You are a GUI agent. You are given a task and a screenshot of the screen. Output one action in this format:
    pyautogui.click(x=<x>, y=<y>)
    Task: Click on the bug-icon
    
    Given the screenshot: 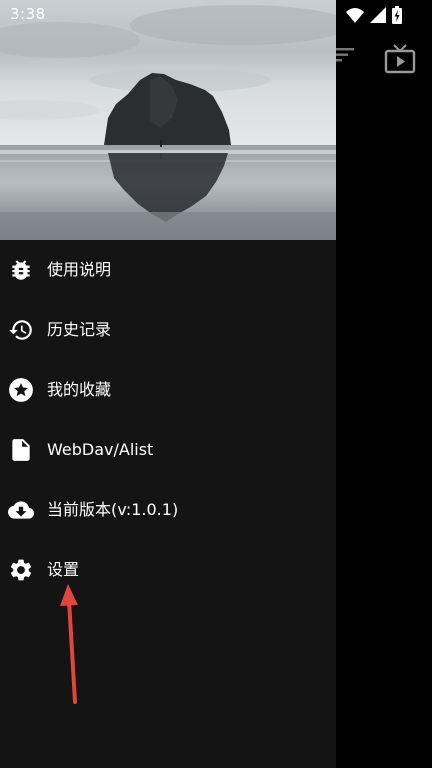 What is the action you would take?
    pyautogui.click(x=21, y=270)
    